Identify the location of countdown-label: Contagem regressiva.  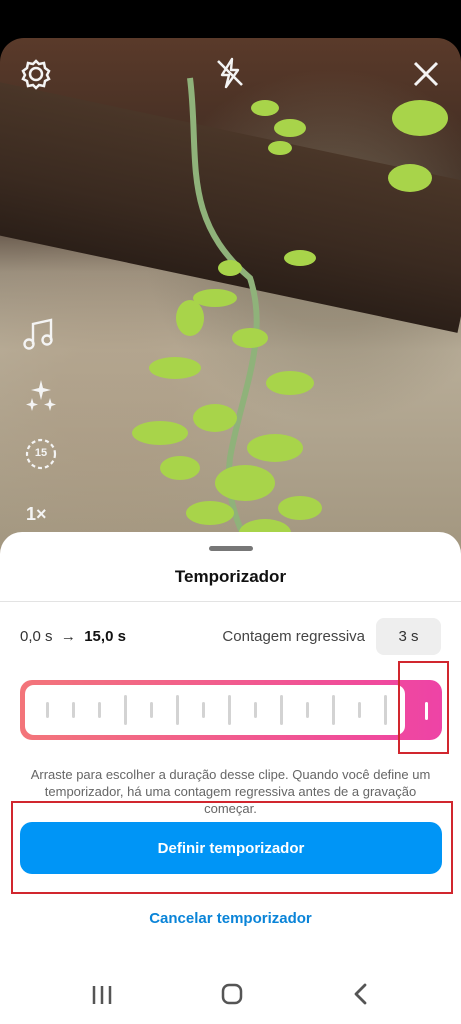
(293, 636).